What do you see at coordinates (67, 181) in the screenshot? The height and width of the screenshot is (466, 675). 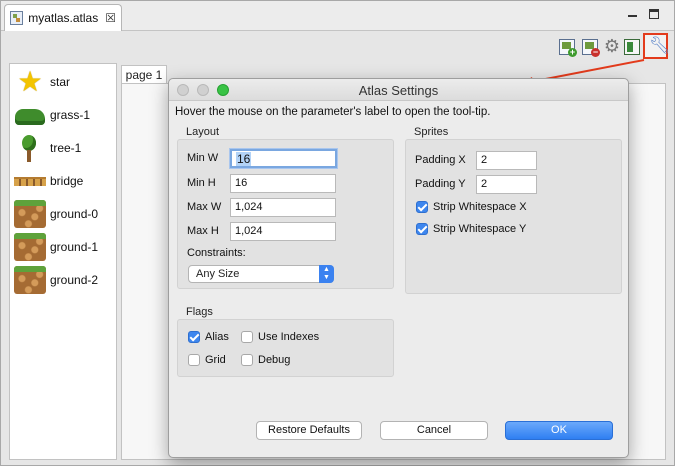 I see `sprite-label: bridge` at bounding box center [67, 181].